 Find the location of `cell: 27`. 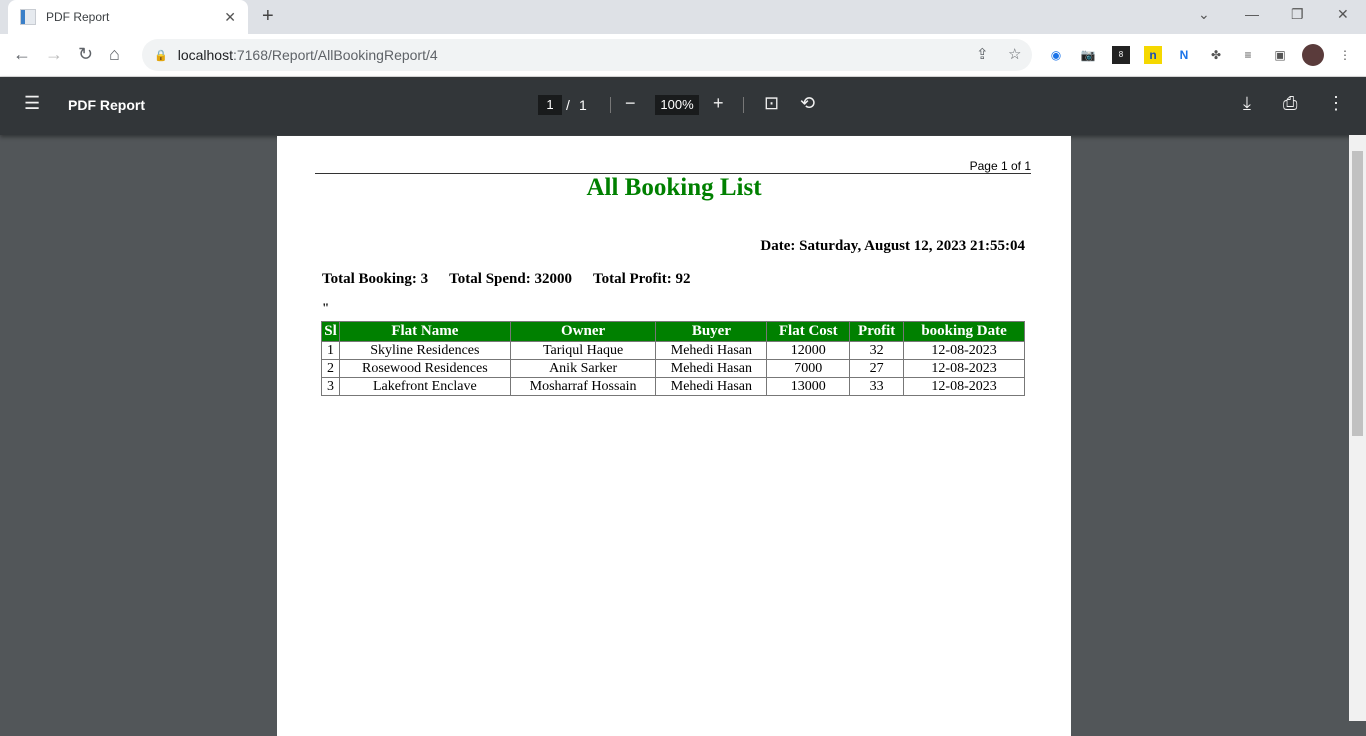

cell: 27 is located at coordinates (877, 368).